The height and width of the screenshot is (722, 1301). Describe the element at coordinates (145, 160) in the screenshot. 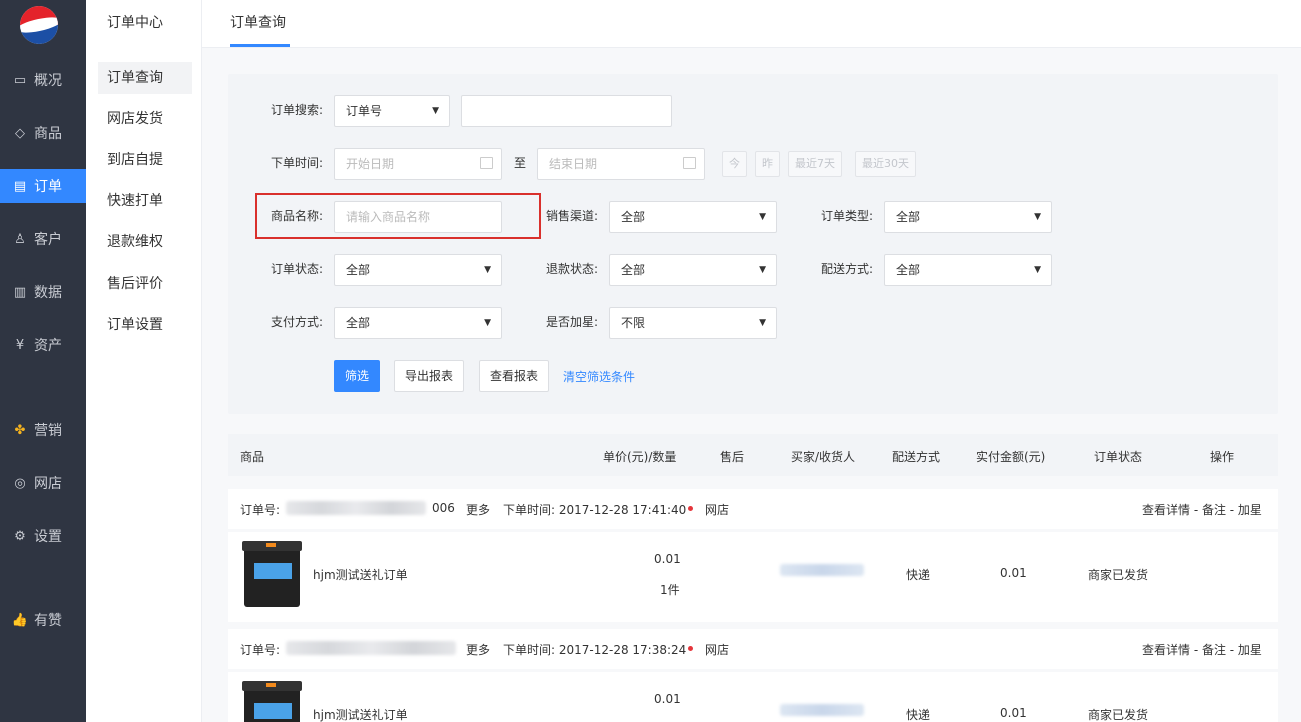

I see `submenu-pickup: 到店自提` at that location.